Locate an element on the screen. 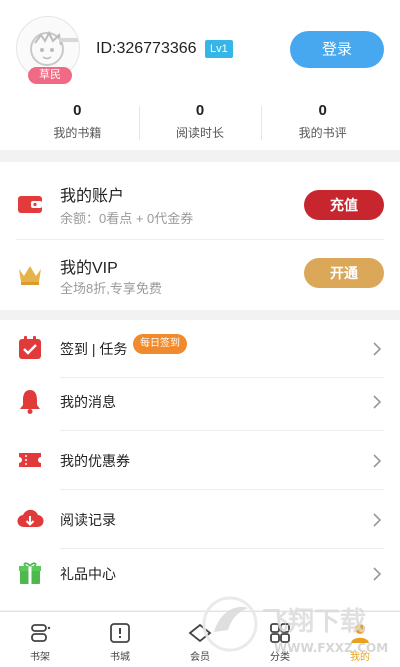  open-vip-button: 开通 is located at coordinates (344, 273).